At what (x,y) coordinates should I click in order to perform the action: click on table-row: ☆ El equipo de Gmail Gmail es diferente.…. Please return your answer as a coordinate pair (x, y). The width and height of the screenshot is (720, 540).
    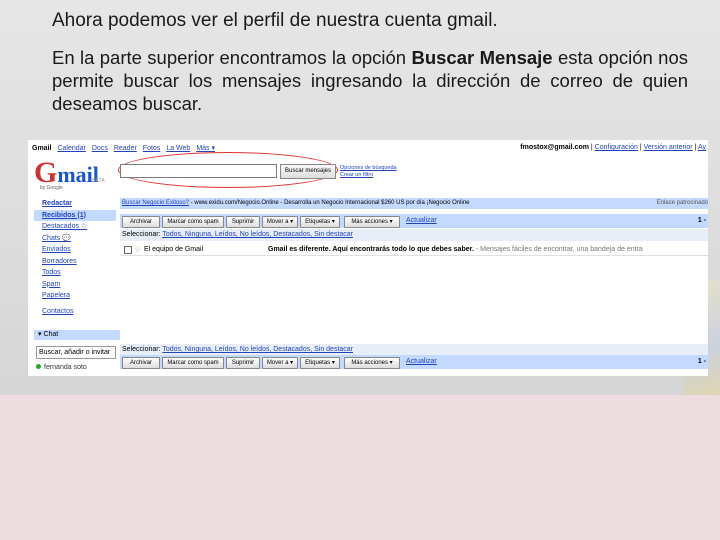
    Looking at the image, I should click on (414, 250).